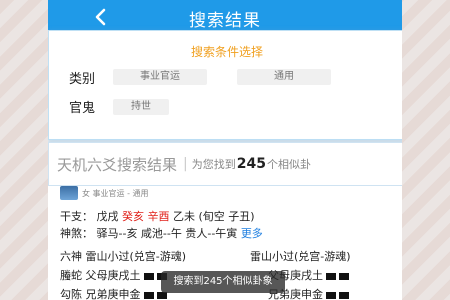 This screenshot has width=450, height=300. What do you see at coordinates (76, 233) in the screenshot?
I see `shensha-label: 神煞：` at bounding box center [76, 233].